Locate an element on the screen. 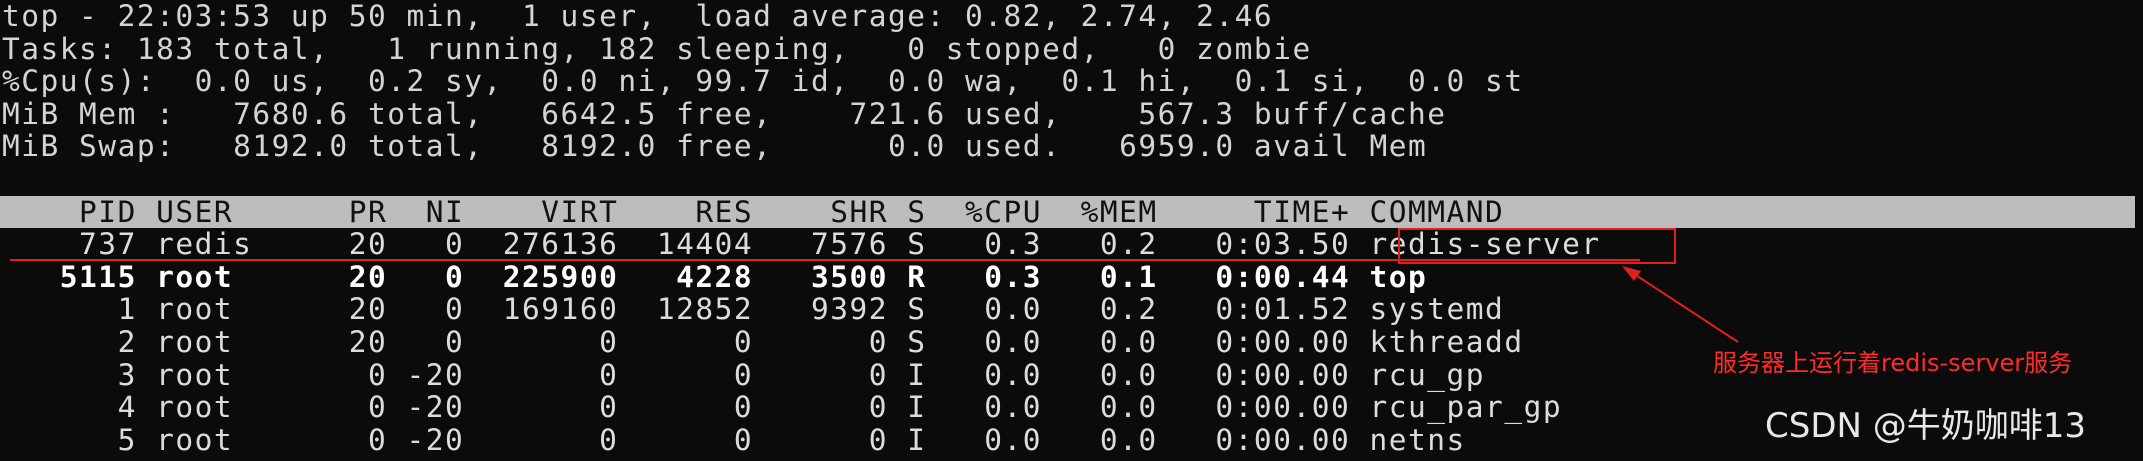  annotation-arrow-icon is located at coordinates (1680, 304).